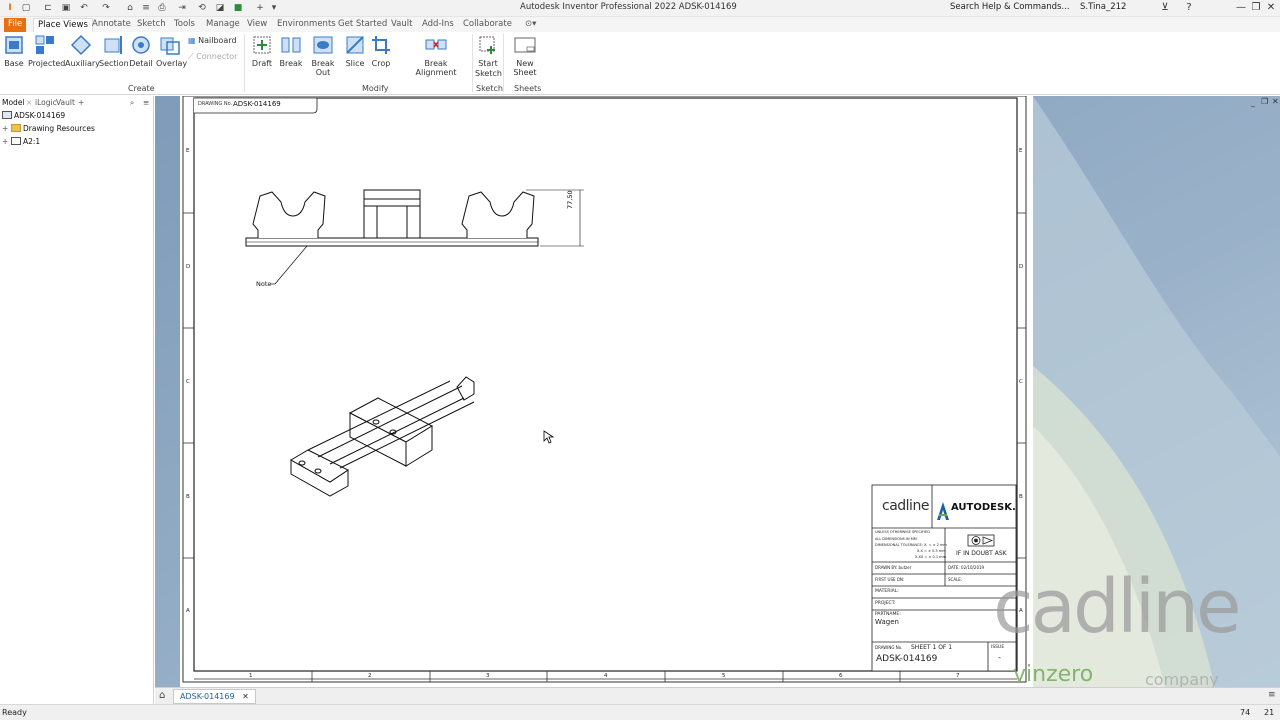 This screenshot has width=1280, height=720. What do you see at coordinates (570, 199) in the screenshot?
I see `dimension-label: 77,50` at bounding box center [570, 199].